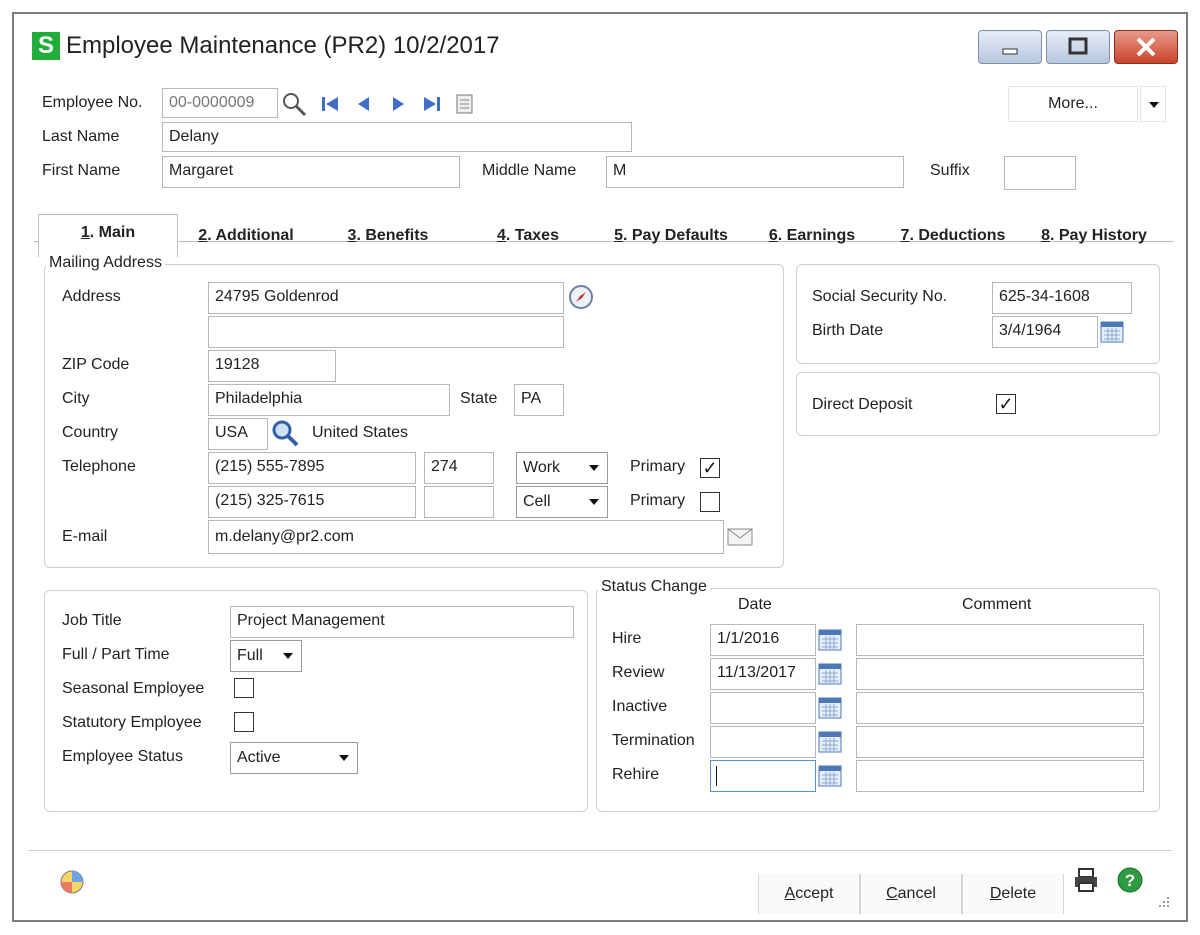  Describe the element at coordinates (388, 236) in the screenshot. I see `tab-benefits: 3. Benefits` at that location.